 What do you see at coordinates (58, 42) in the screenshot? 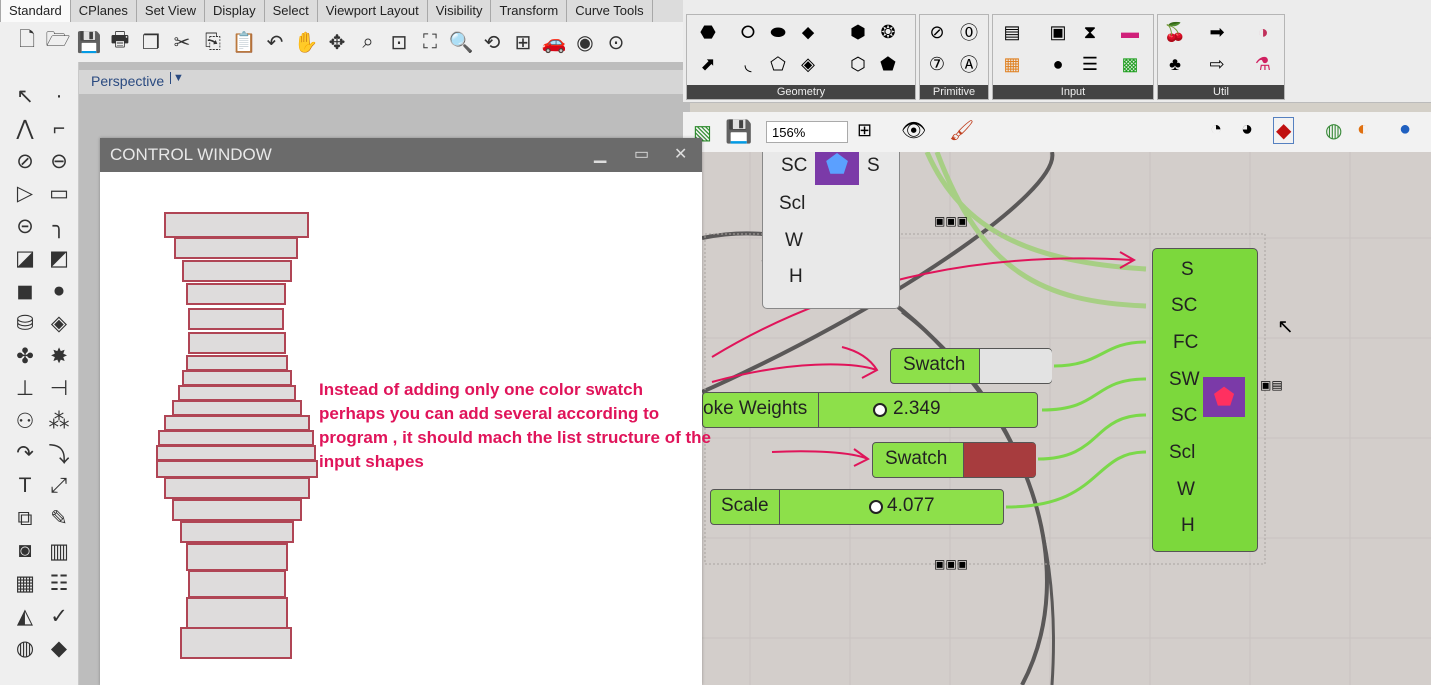
I see `open-folder-icon: 🗁` at bounding box center [58, 42].